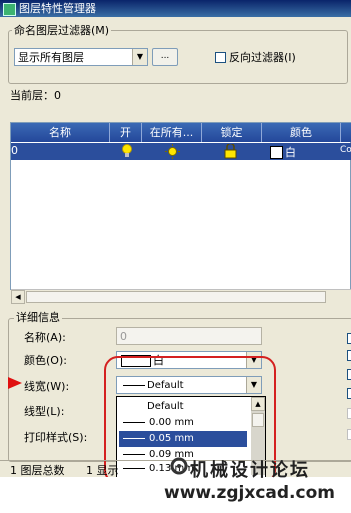  What do you see at coordinates (126, 132) in the screenshot?
I see `column-on: 开` at bounding box center [126, 132].